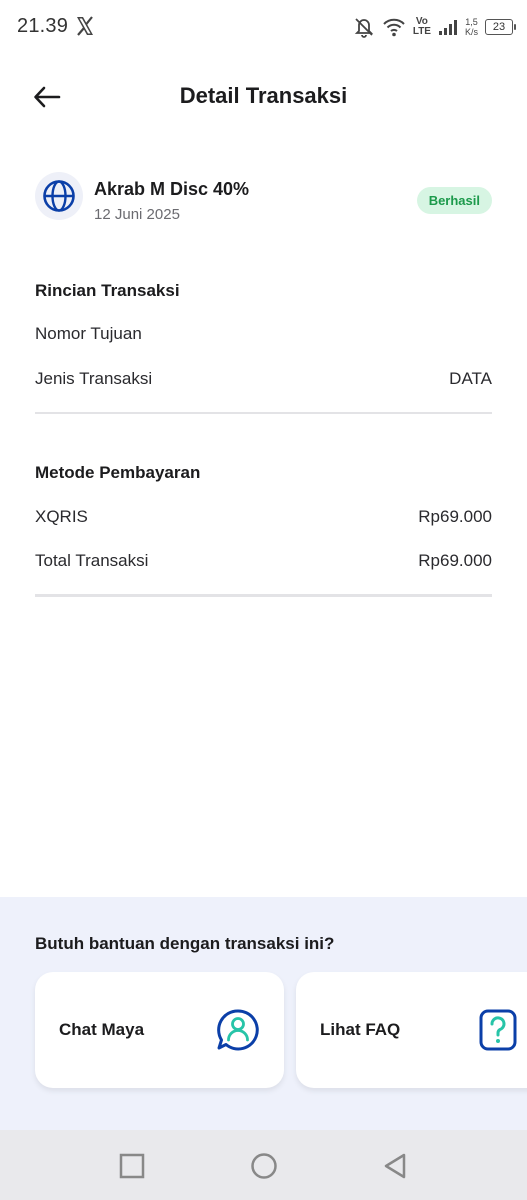  Describe the element at coordinates (421, 31) in the screenshot. I see `network-bottom: LTE` at that location.